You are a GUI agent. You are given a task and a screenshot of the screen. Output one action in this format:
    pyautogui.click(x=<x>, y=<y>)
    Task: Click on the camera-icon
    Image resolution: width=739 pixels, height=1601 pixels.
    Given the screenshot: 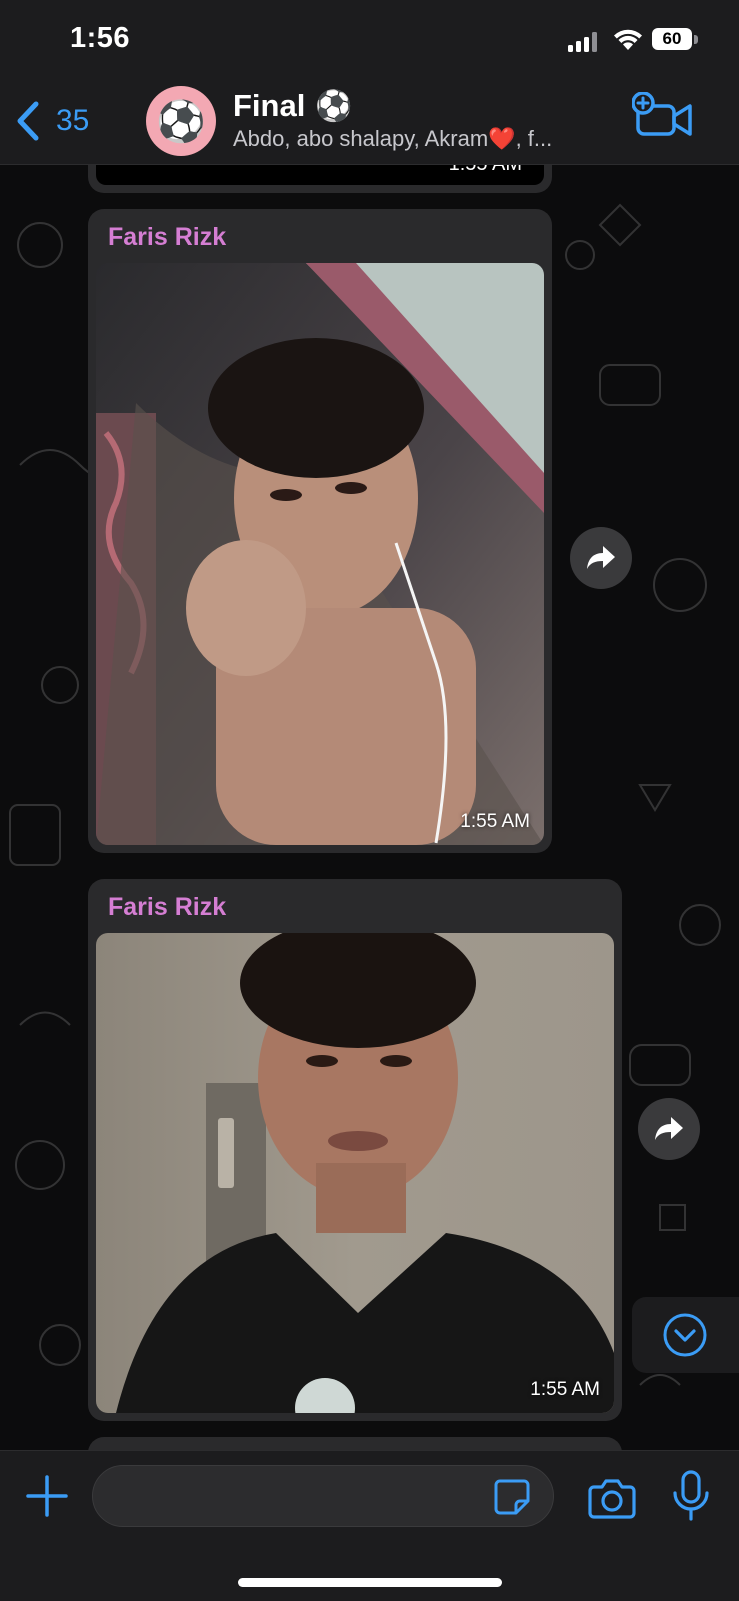 What is the action you would take?
    pyautogui.click(x=612, y=1497)
    